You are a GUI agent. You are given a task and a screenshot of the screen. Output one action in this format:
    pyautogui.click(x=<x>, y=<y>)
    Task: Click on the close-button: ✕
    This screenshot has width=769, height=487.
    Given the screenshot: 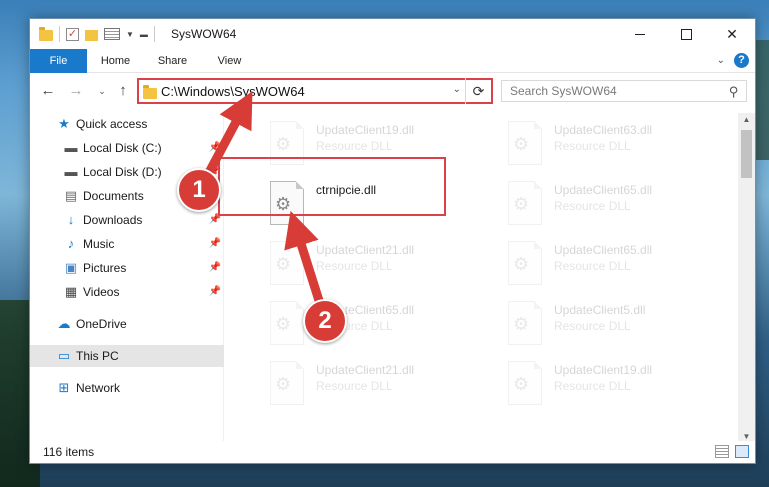 What is the action you would take?
    pyautogui.click(x=732, y=34)
    